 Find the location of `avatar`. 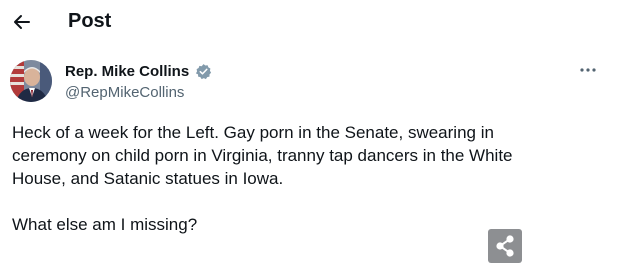

avatar is located at coordinates (31, 81).